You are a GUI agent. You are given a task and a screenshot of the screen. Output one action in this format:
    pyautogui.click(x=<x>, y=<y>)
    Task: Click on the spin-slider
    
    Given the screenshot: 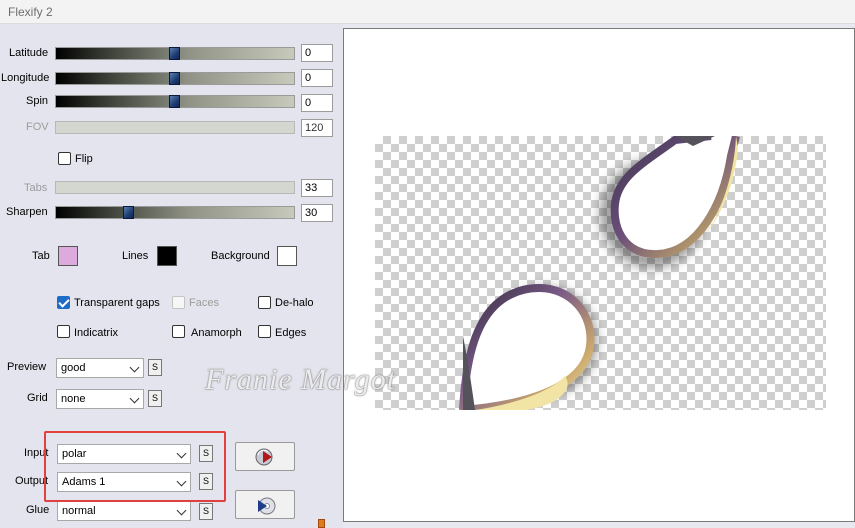 What is the action you would take?
    pyautogui.click(x=175, y=101)
    